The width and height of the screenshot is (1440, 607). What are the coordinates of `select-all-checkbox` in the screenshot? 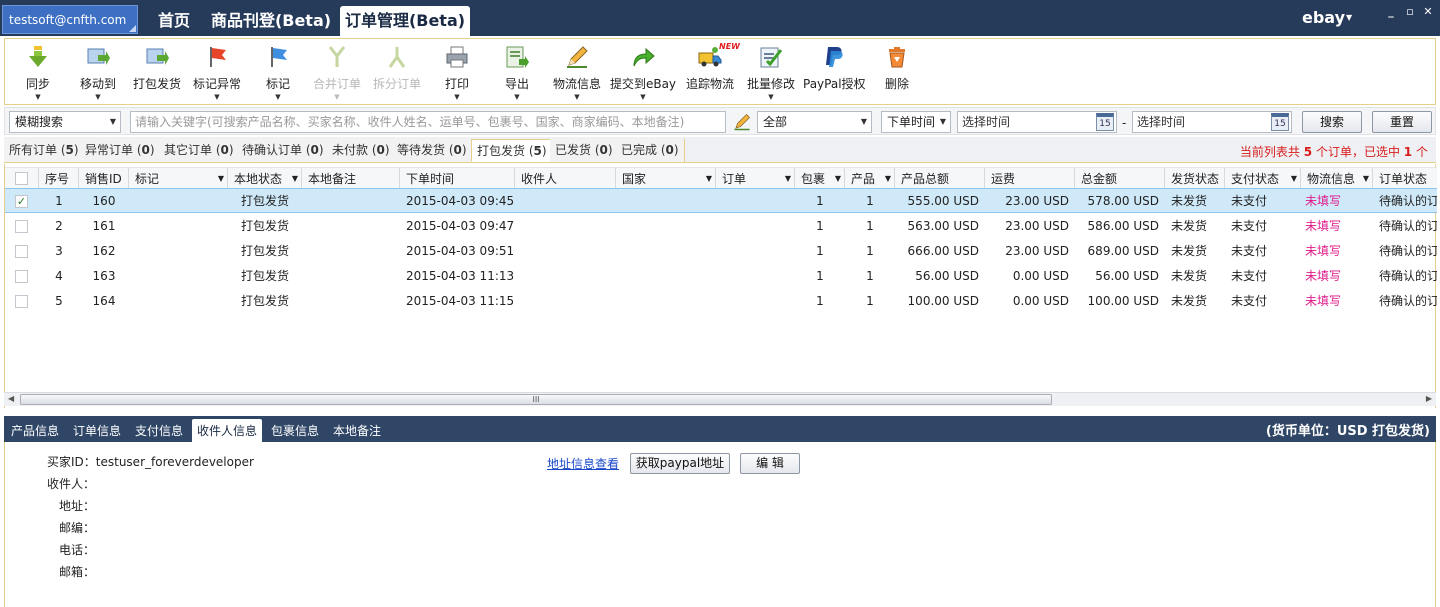 It's located at (21, 178).